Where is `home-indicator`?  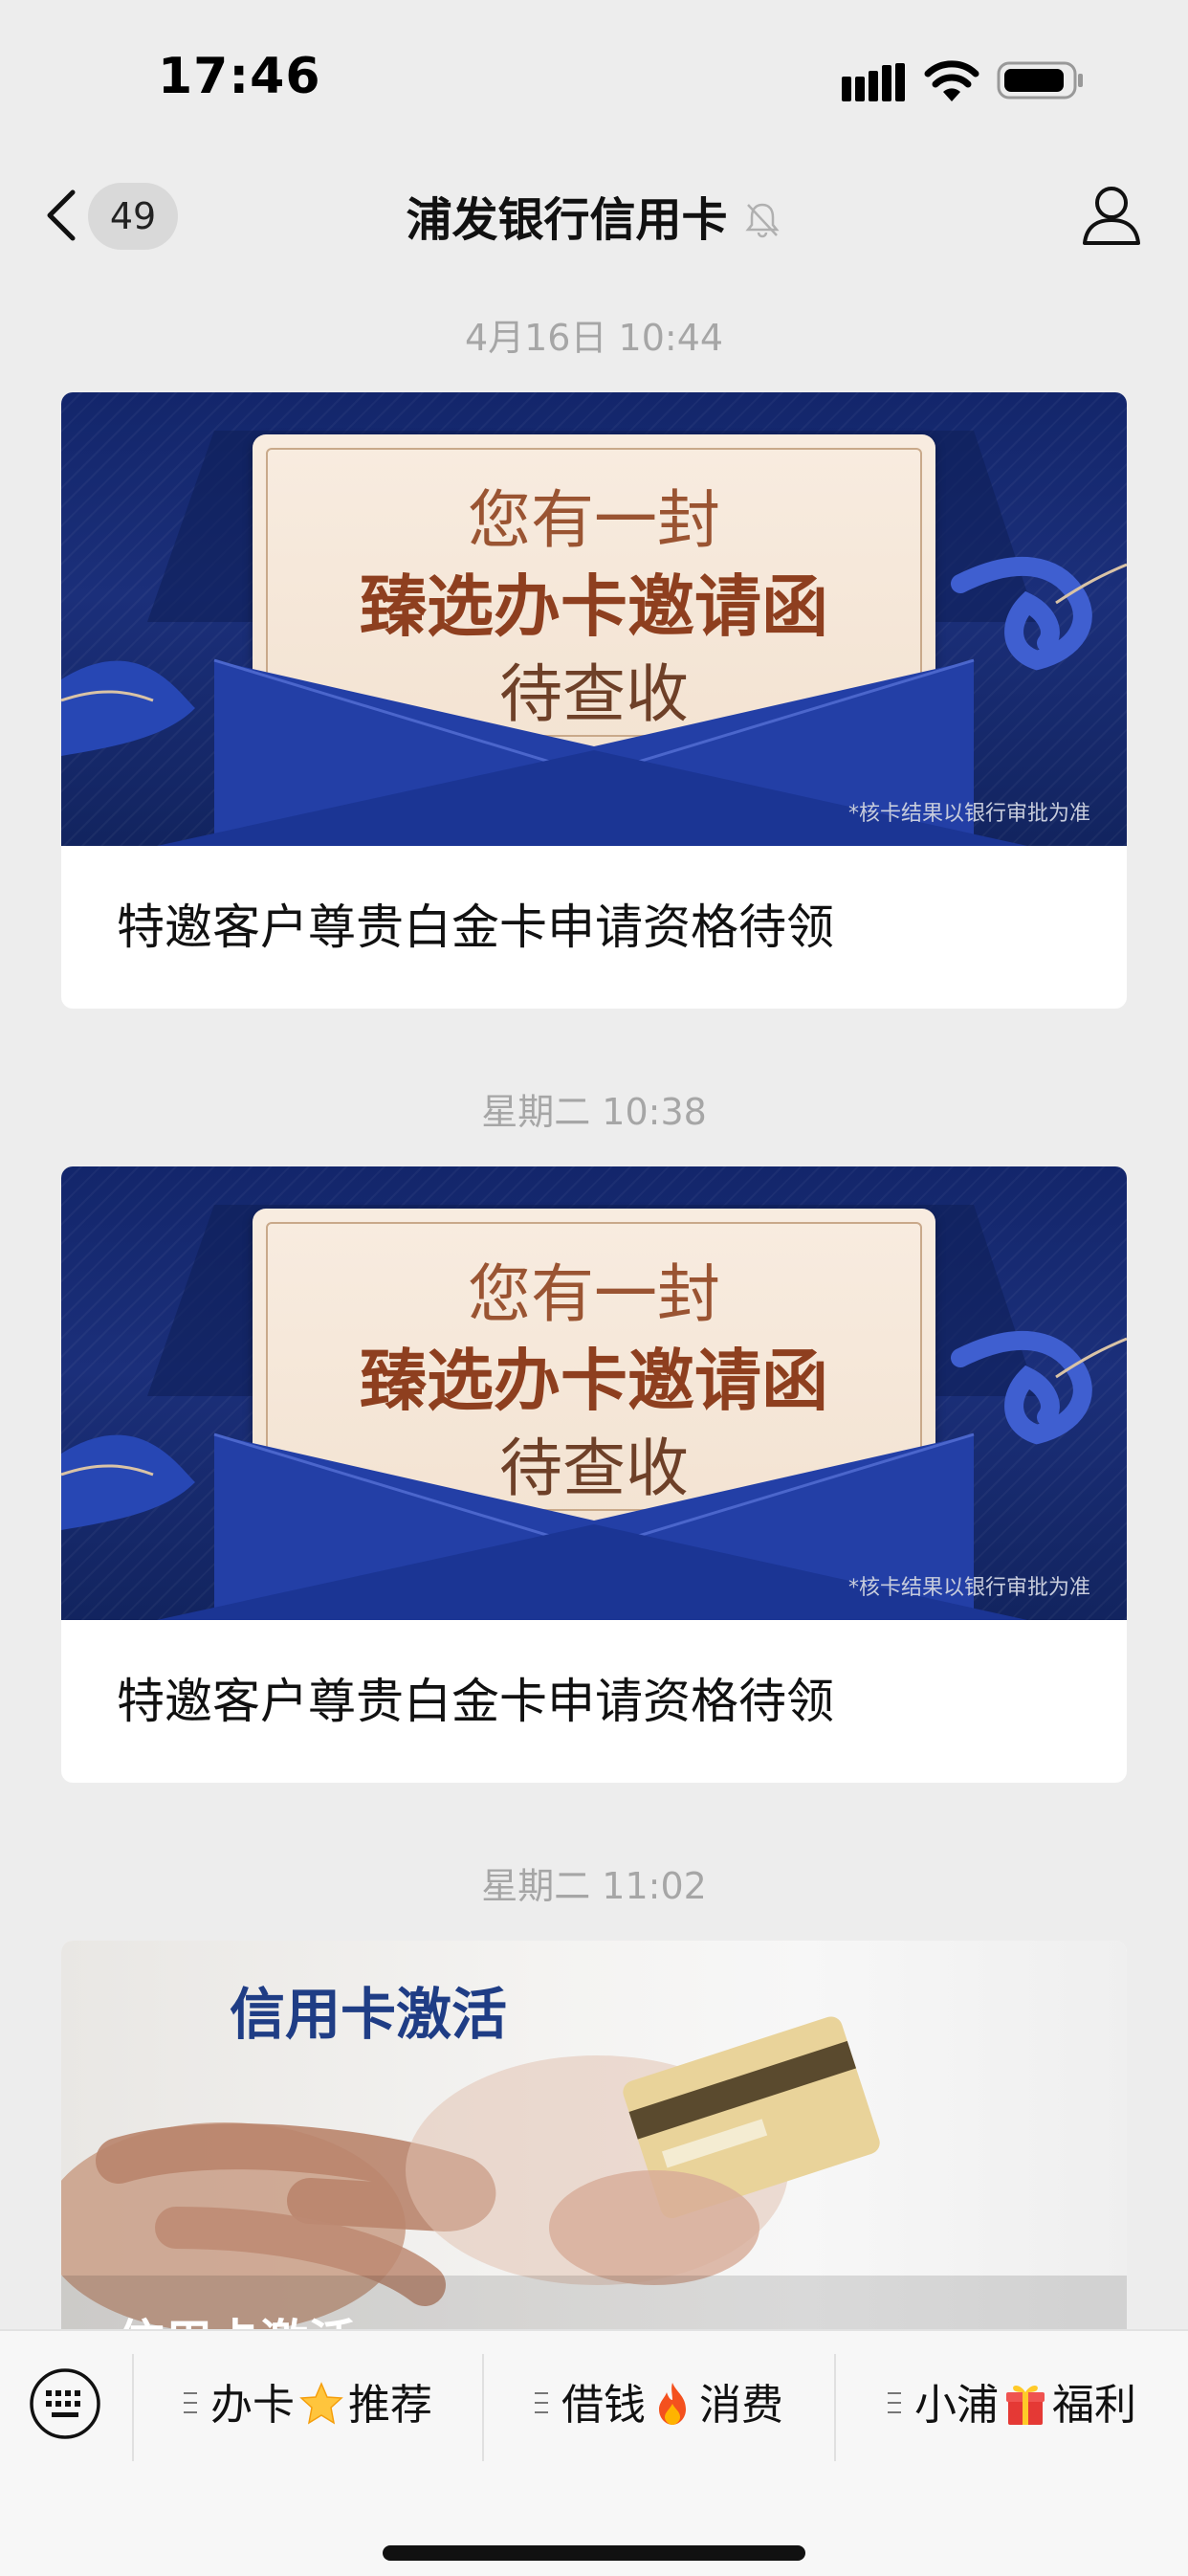
home-indicator is located at coordinates (594, 2553).